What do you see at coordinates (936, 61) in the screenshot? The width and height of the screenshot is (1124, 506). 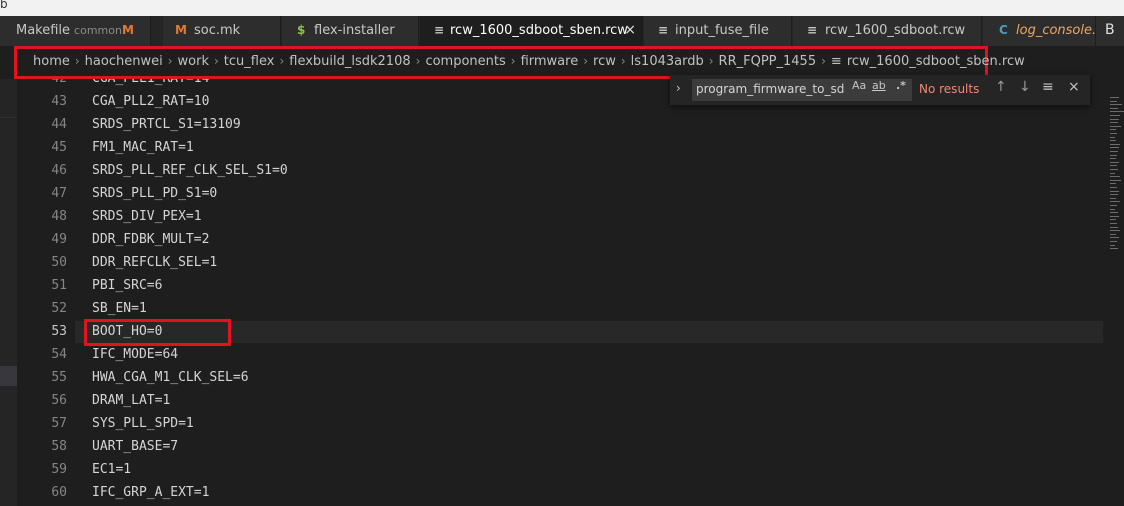 I see `breadcrumb-file: rcw_1600_sdboot_sben.rcw` at bounding box center [936, 61].